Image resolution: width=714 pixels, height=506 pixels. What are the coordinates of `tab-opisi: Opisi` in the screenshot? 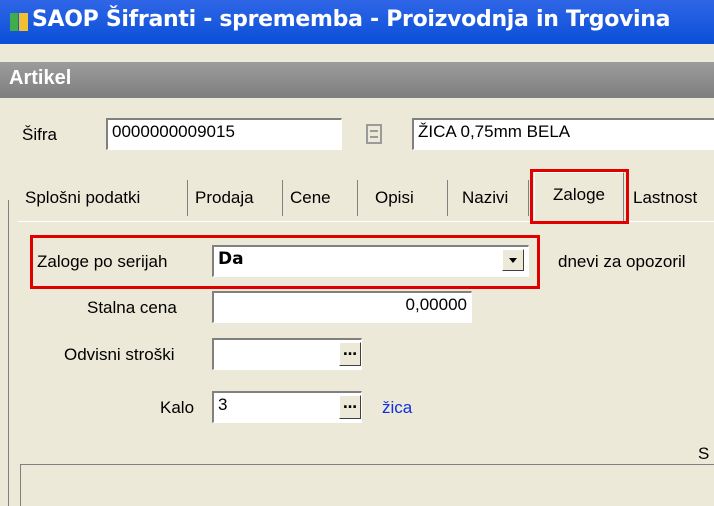 It's located at (394, 198).